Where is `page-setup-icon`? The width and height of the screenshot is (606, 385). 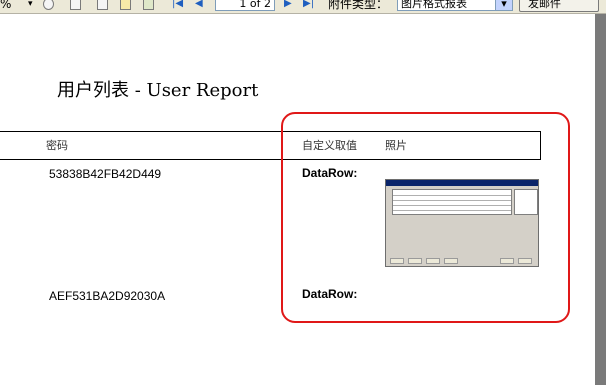 page-setup-icon is located at coordinates (75, 5).